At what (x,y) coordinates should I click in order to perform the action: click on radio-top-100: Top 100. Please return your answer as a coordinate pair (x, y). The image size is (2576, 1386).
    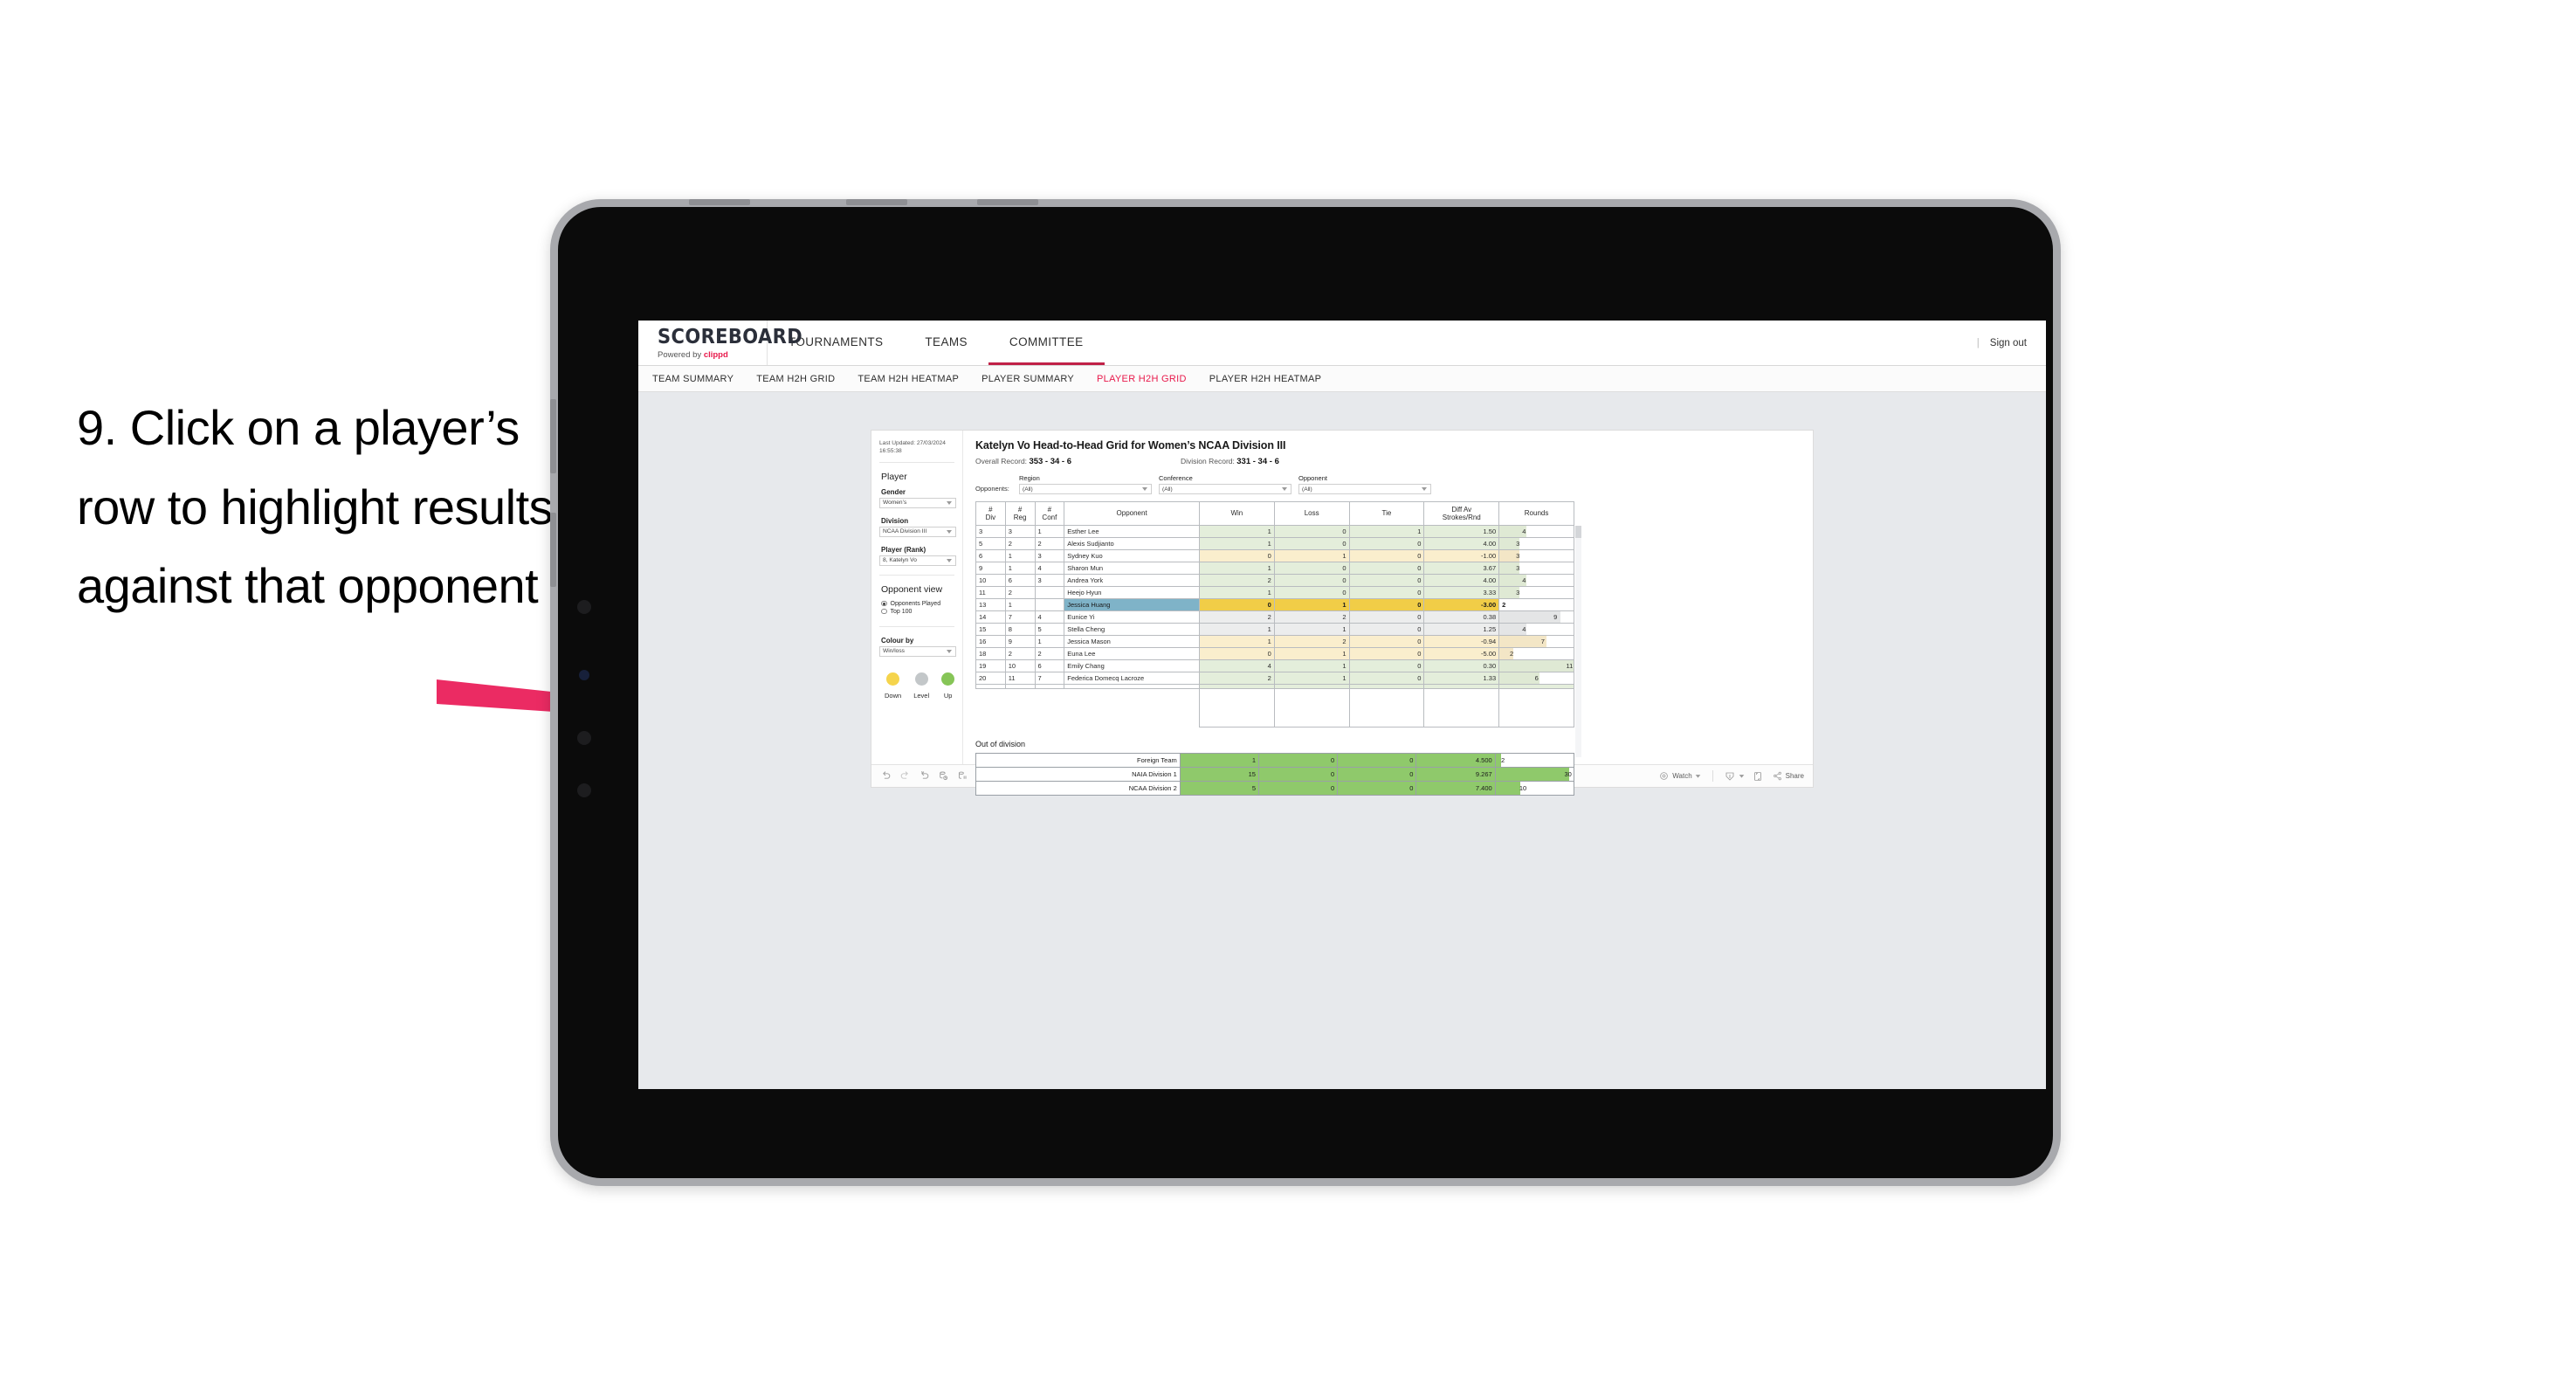
    Looking at the image, I should click on (917, 612).